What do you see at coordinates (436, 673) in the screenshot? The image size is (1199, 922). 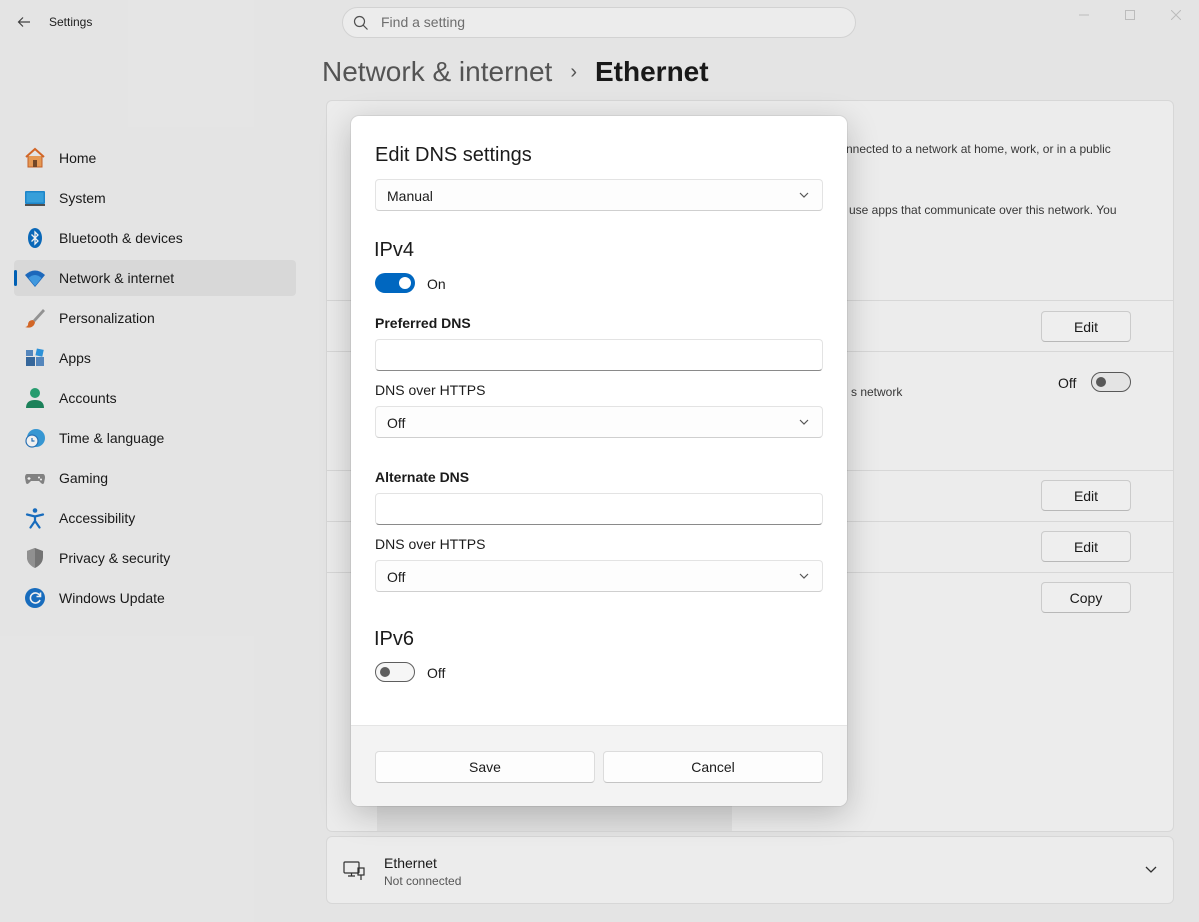 I see `ipv6-toggle-label: Off` at bounding box center [436, 673].